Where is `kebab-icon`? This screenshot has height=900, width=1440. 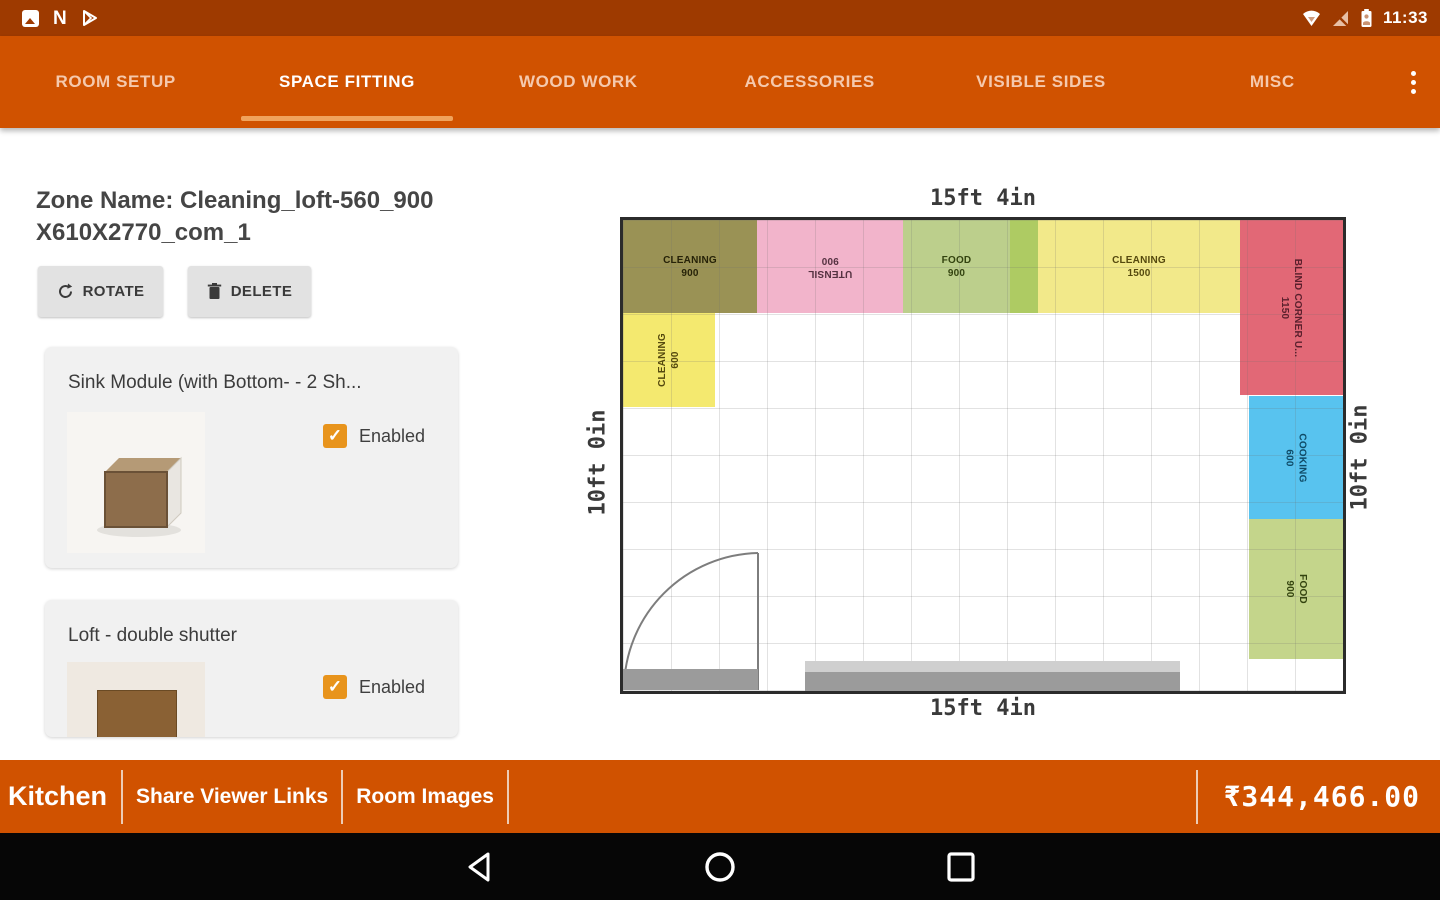 kebab-icon is located at coordinates (1414, 82).